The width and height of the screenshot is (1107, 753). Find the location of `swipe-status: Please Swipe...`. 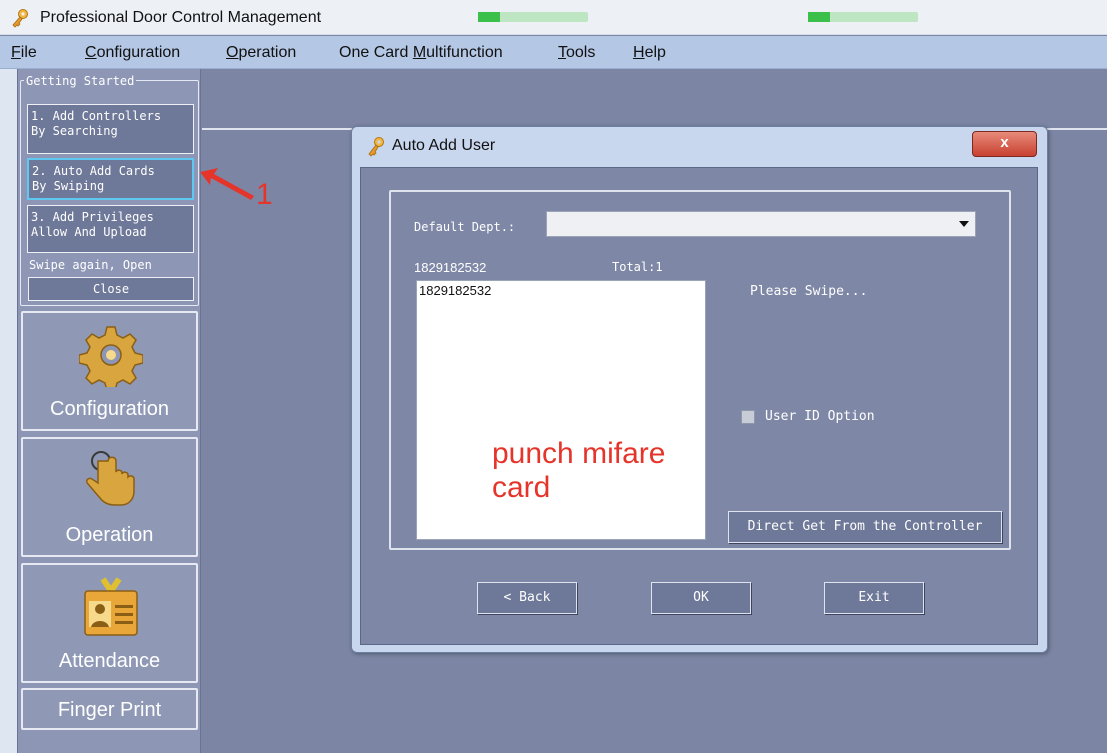

swipe-status: Please Swipe... is located at coordinates (809, 291).